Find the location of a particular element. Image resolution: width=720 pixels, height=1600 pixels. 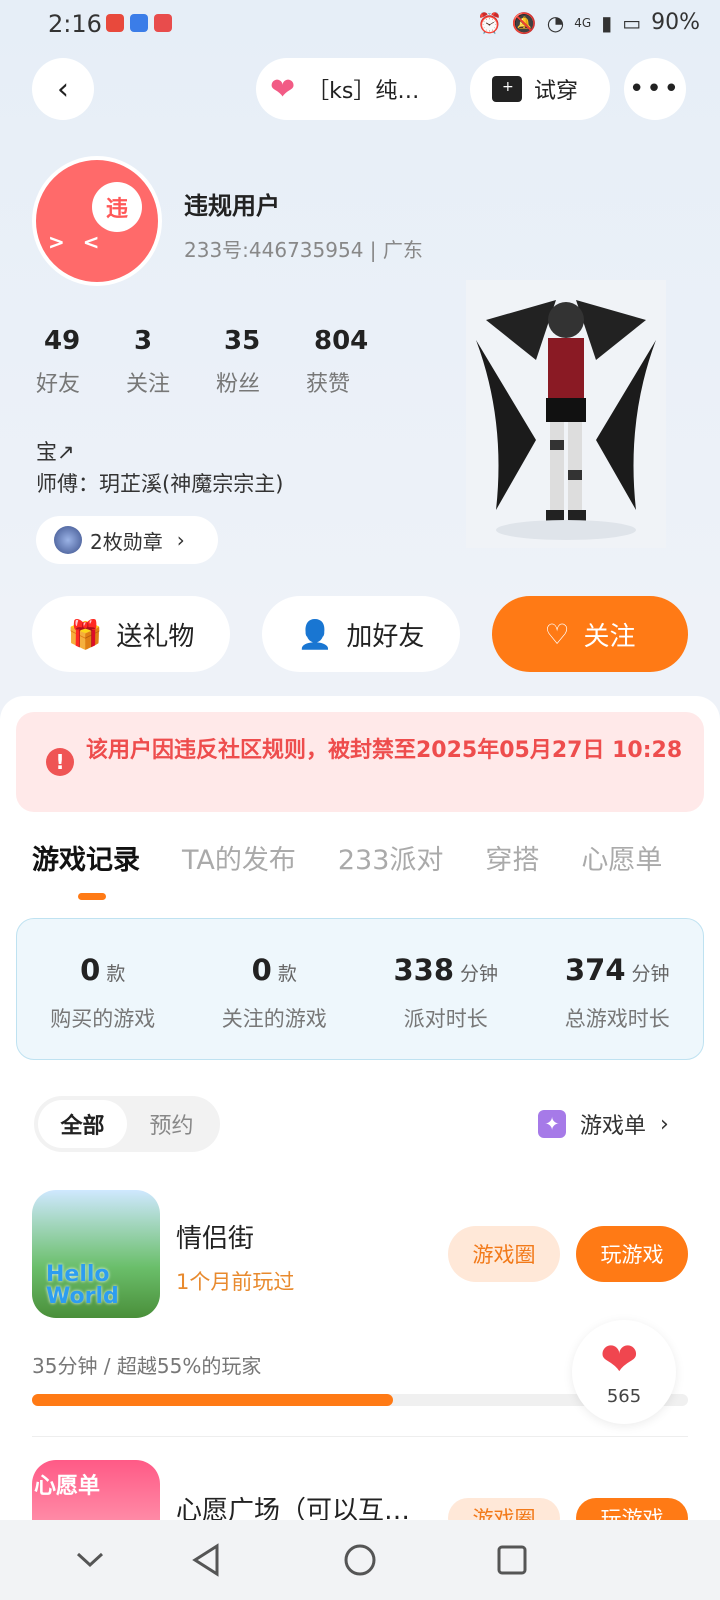

stat-followed-games: 0款 关注的游戏 is located at coordinates (275, 989).